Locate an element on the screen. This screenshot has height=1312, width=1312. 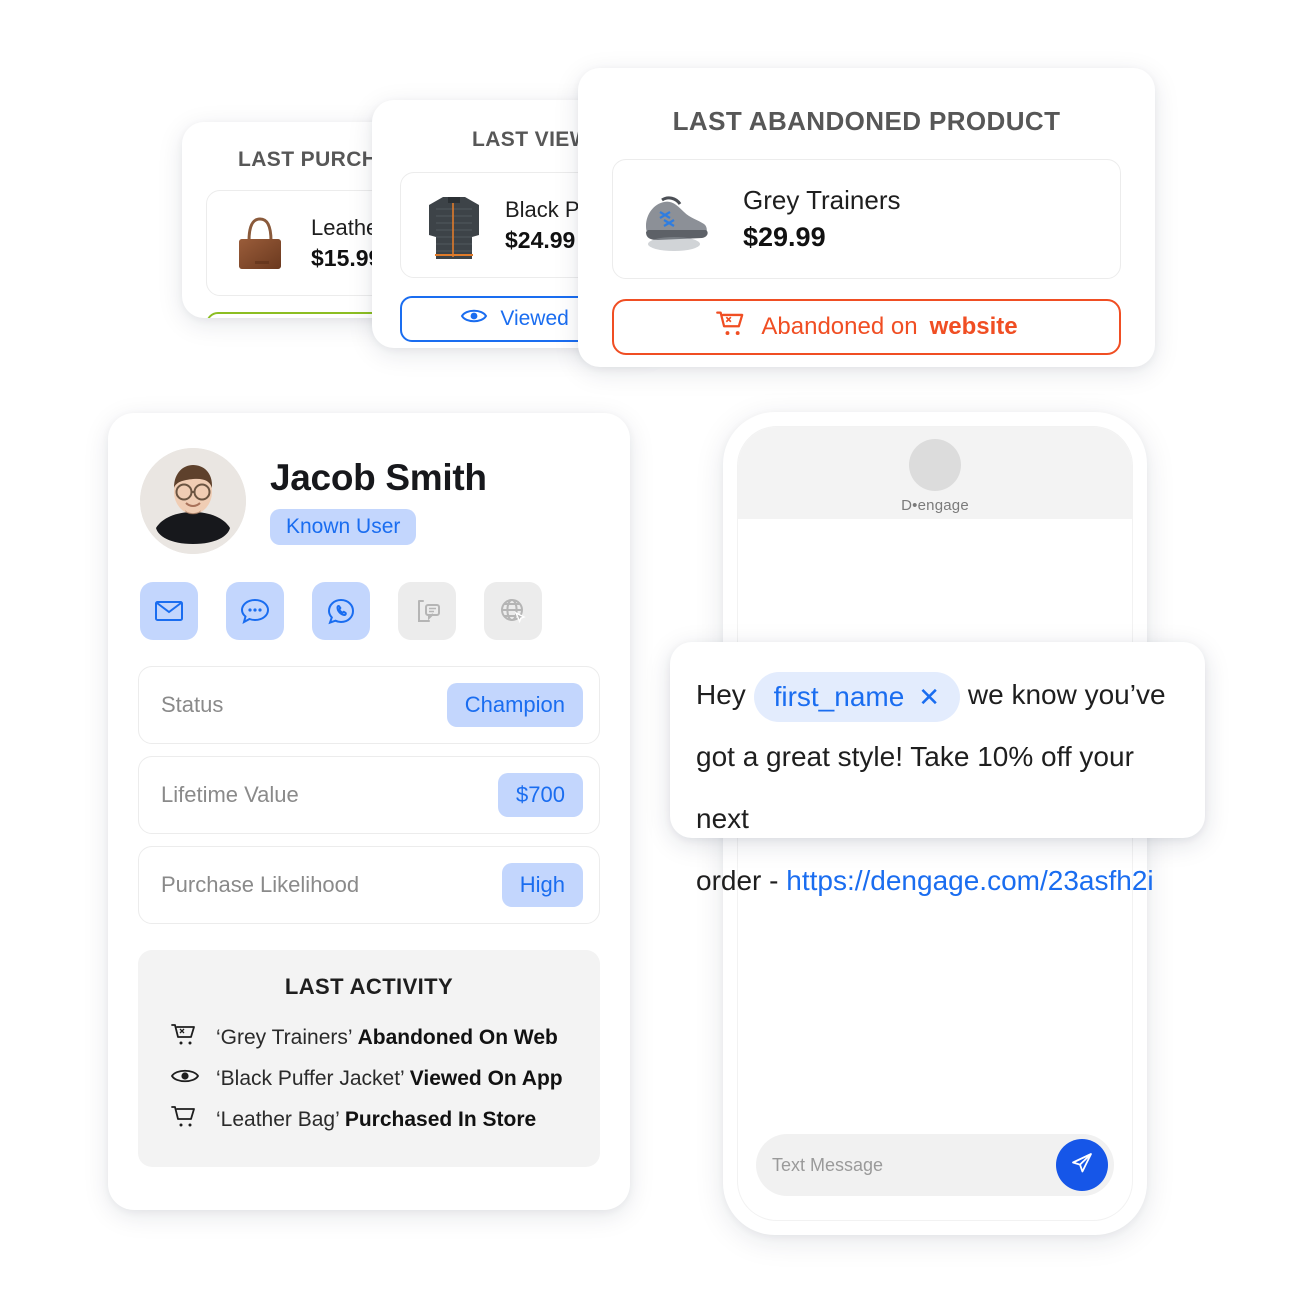
attribute-label: Lifetime Value is located at coordinates (230, 794).